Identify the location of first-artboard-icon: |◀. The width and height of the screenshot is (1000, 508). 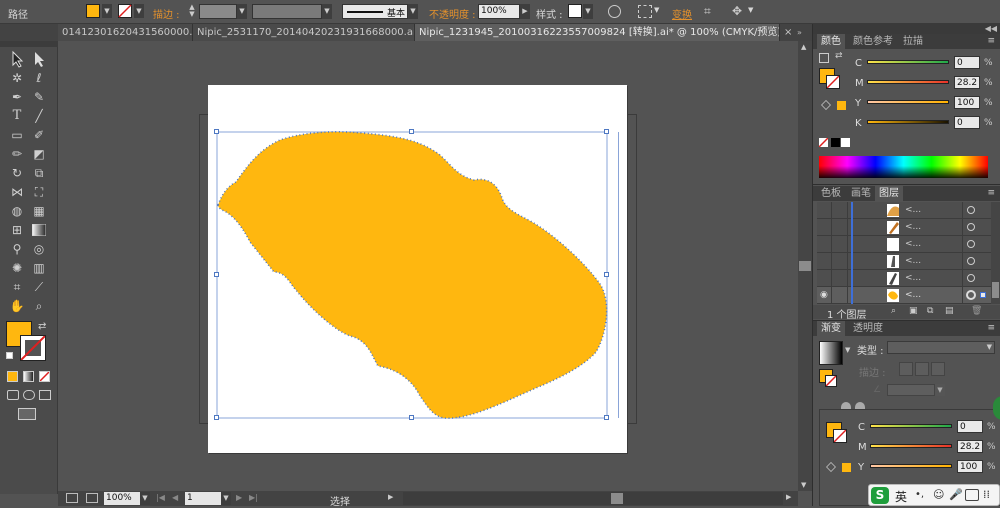
(160, 497).